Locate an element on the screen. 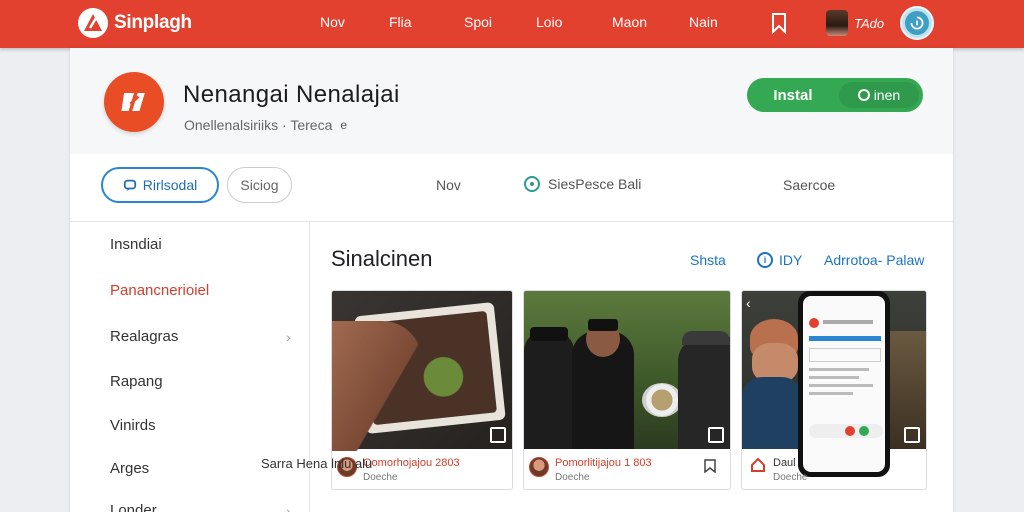 This screenshot has width=1024, height=512. user-chip: TAdo is located at coordinates (855, 23).